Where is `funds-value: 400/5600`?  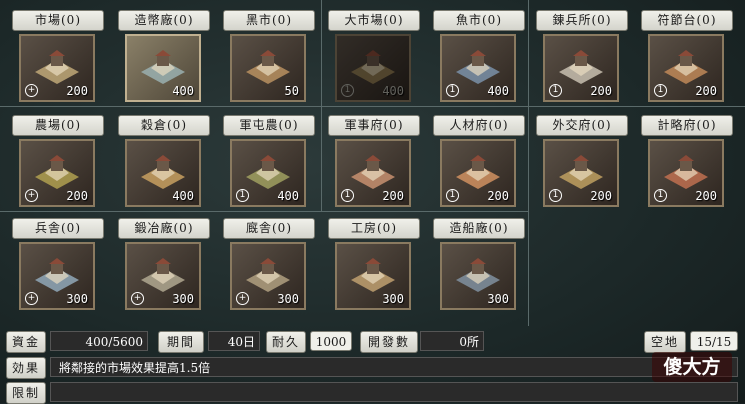
funds-value: 400/5600 is located at coordinates (99, 341).